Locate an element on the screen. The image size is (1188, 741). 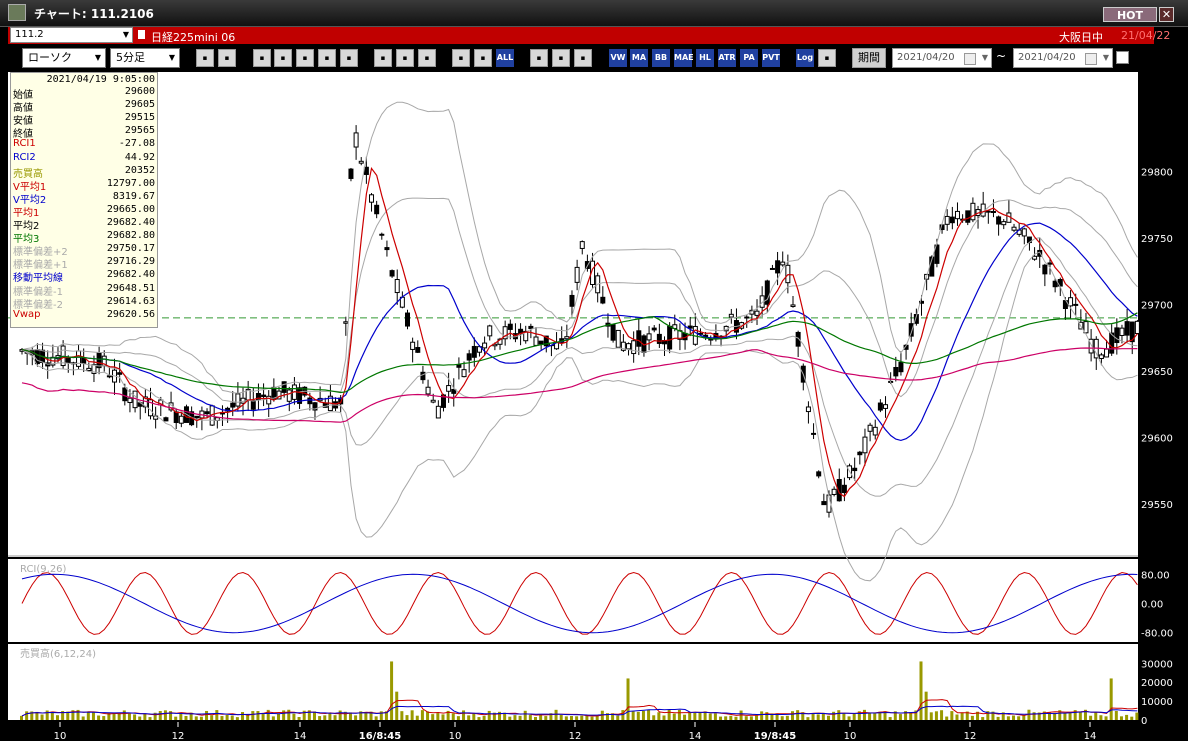
info-row-value: 29515 is located at coordinates (139, 118).